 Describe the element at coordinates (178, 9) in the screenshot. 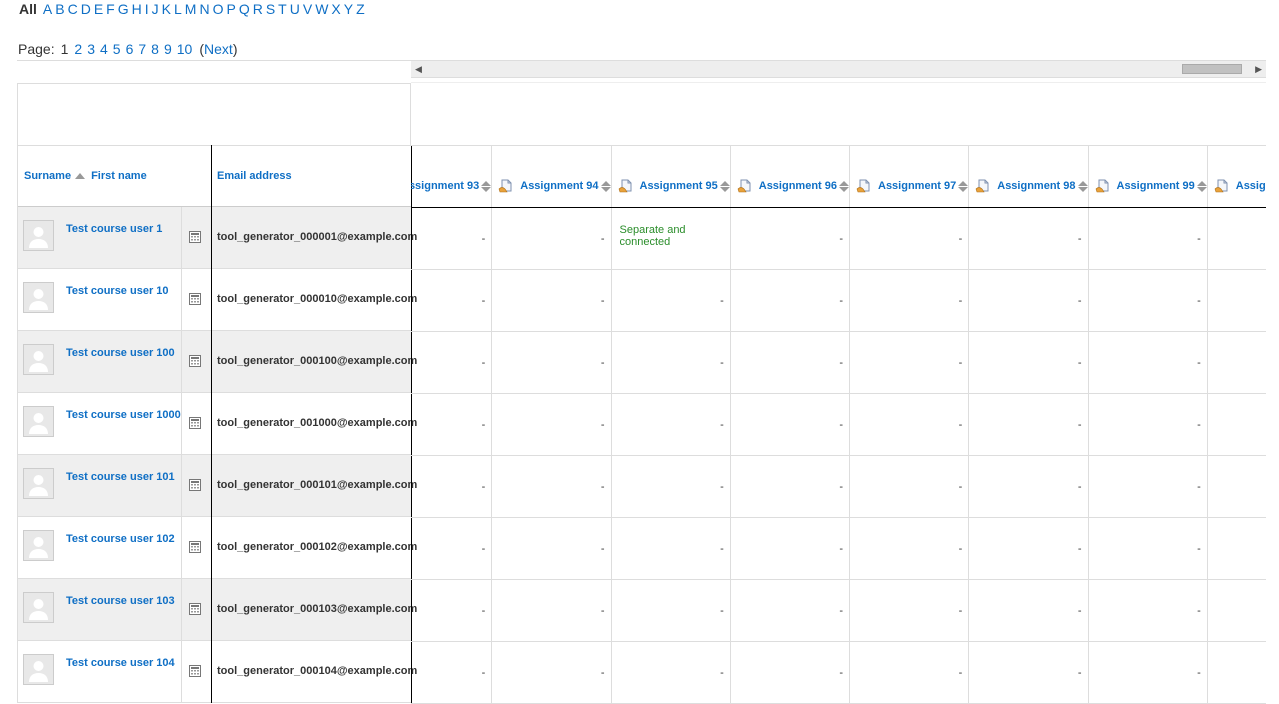

I see `initial-letter: L` at that location.